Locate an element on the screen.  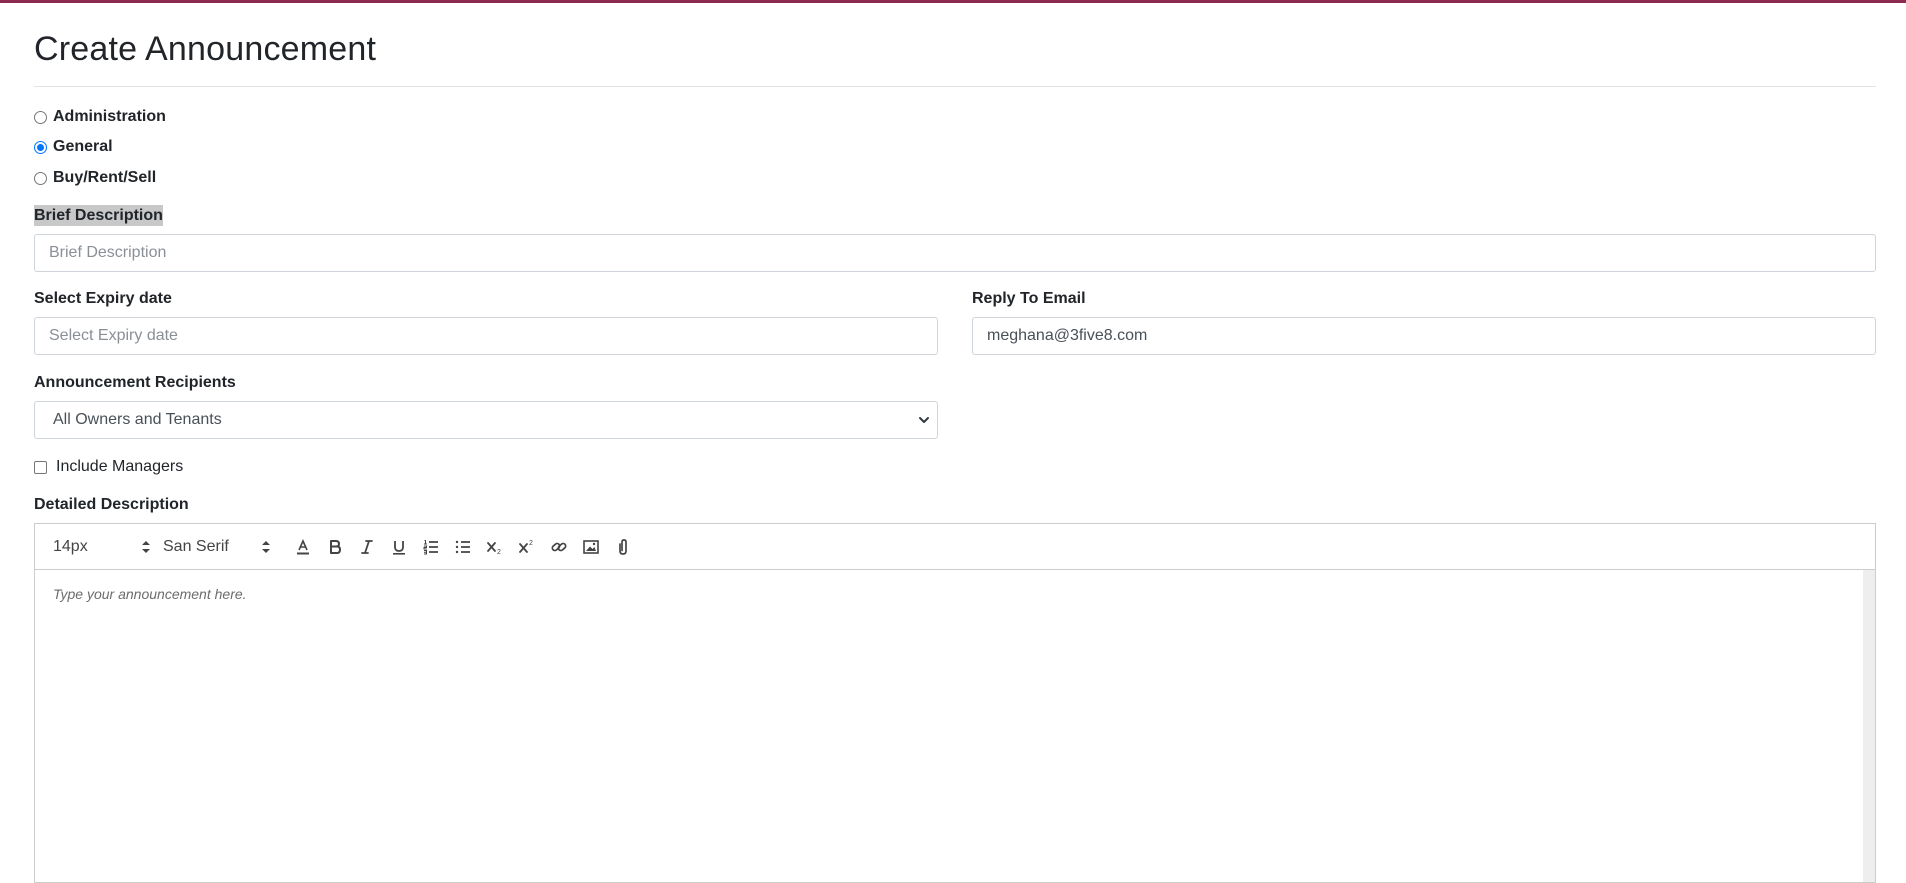
text-color-icon is located at coordinates (303, 547).